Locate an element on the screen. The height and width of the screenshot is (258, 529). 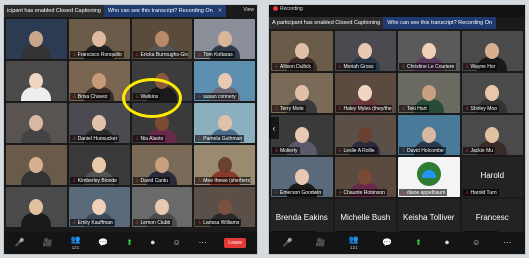
microphone-icon: 🎤 is located at coordinates (287, 242).